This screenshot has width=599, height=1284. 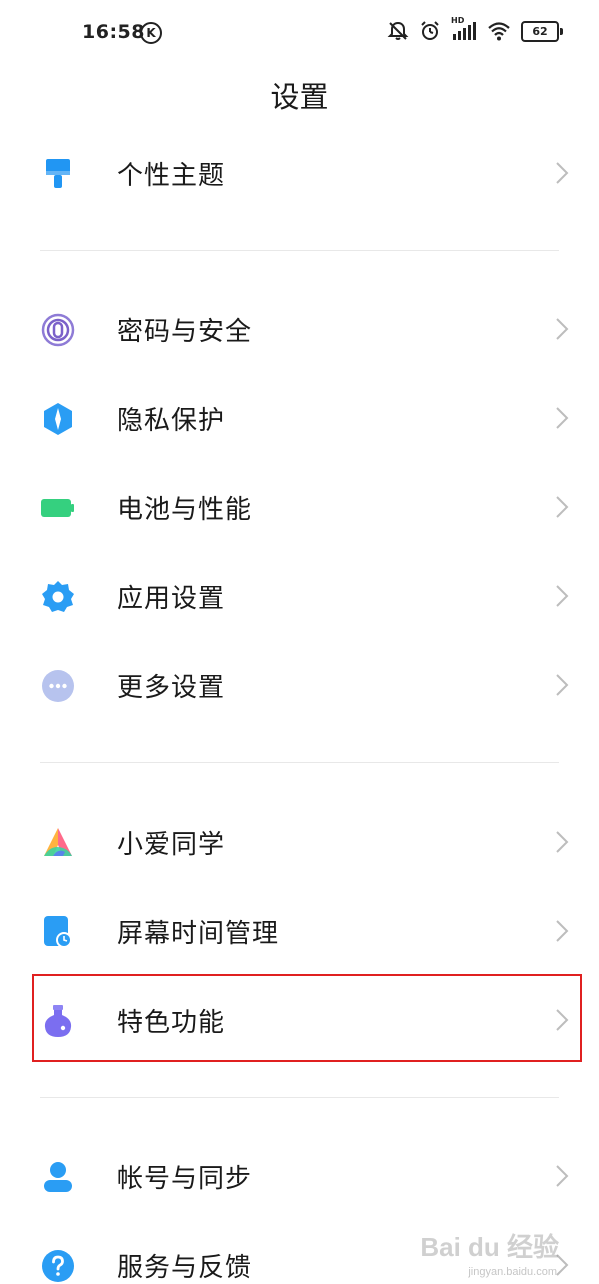 I want to click on settings-item-label: 小爱同学, so click(x=171, y=845).